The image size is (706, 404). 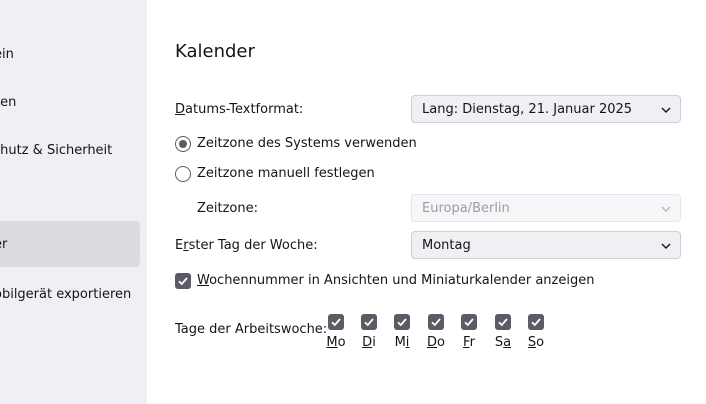 What do you see at coordinates (466, 208) in the screenshot?
I see `timezone-value: Europa/Berlin` at bounding box center [466, 208].